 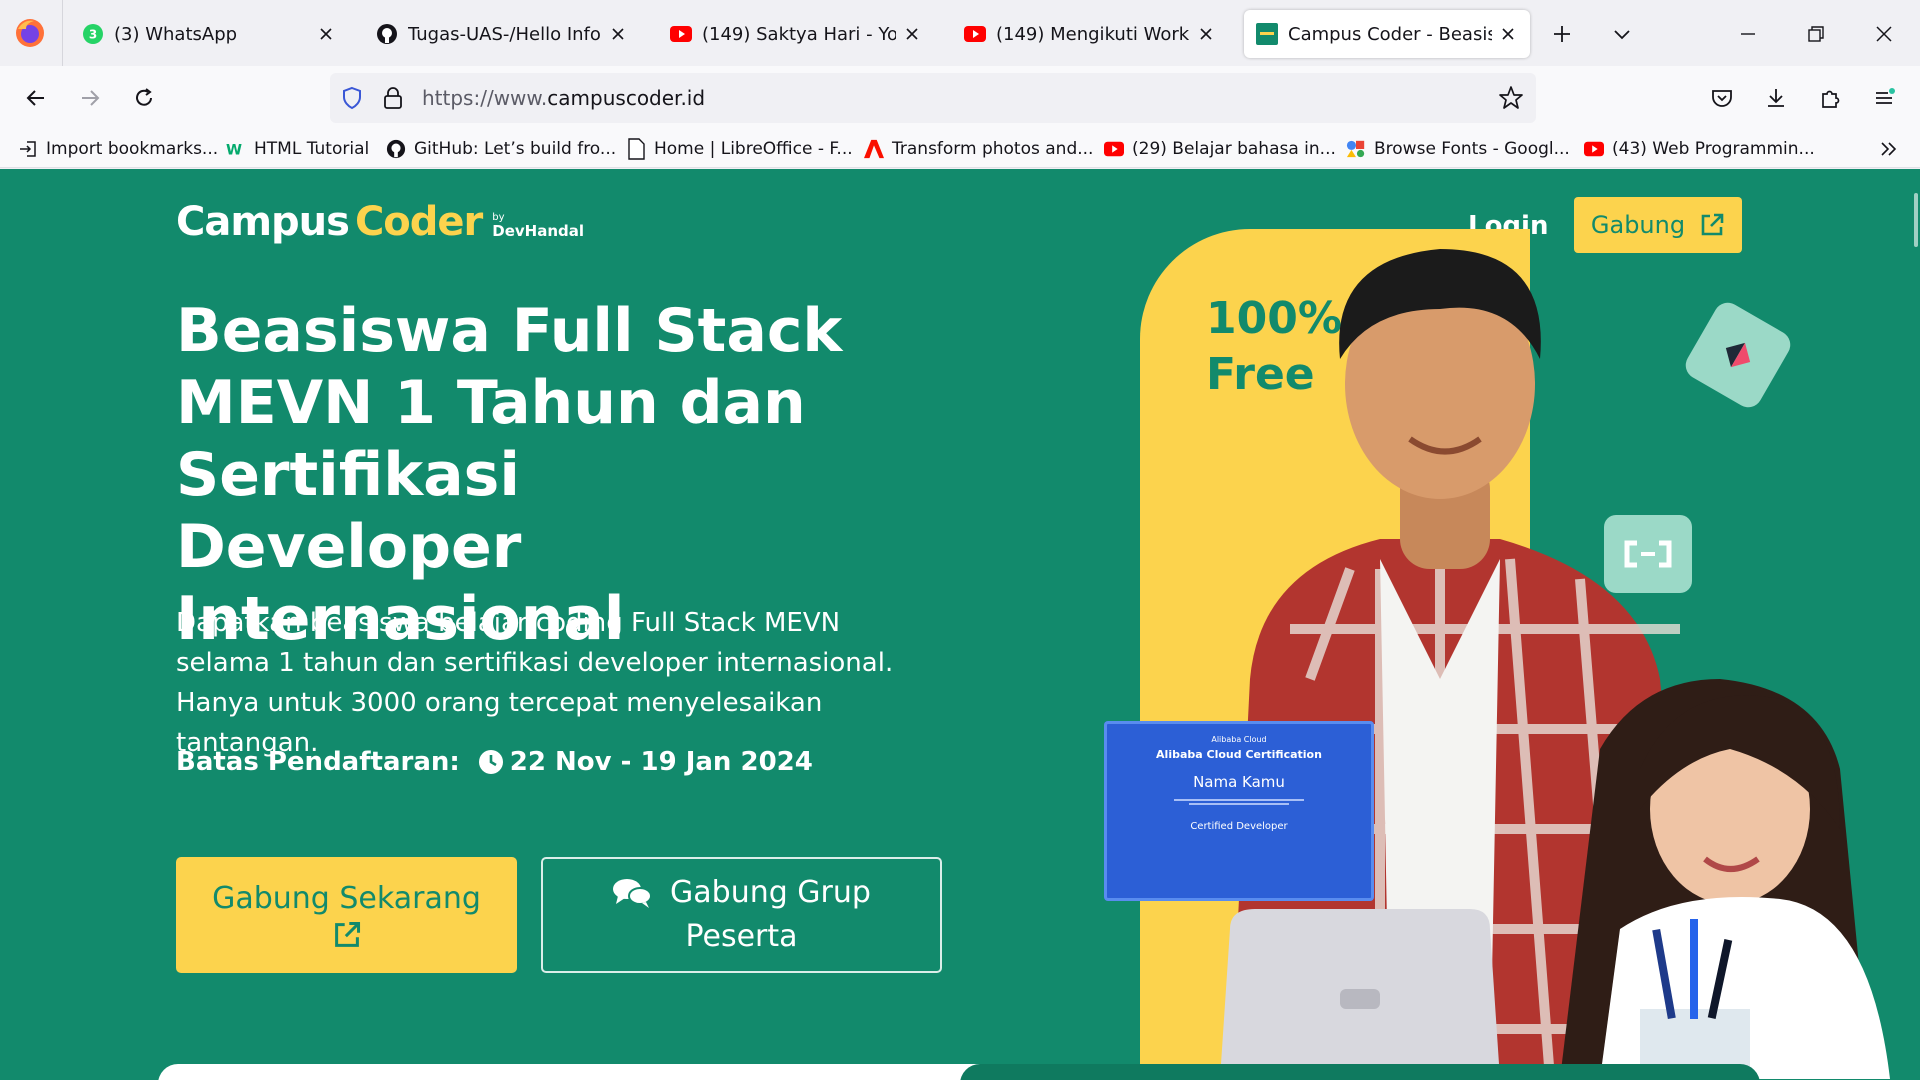 I want to click on gabung-sekarang-label: Gabung Sekarang, so click(x=346, y=898).